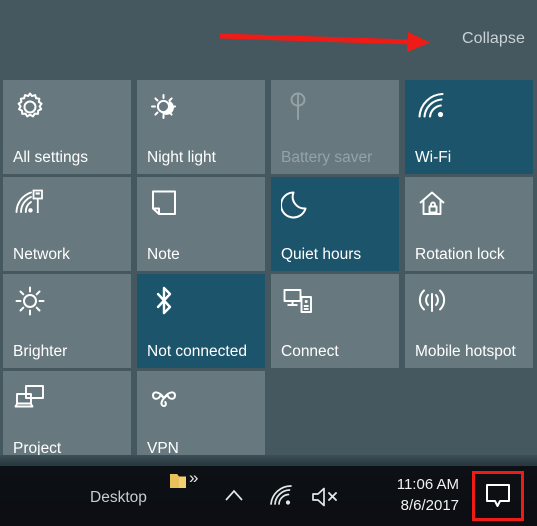 The height and width of the screenshot is (526, 537). What do you see at coordinates (197, 351) in the screenshot?
I see `tile-label: Not connected` at bounding box center [197, 351].